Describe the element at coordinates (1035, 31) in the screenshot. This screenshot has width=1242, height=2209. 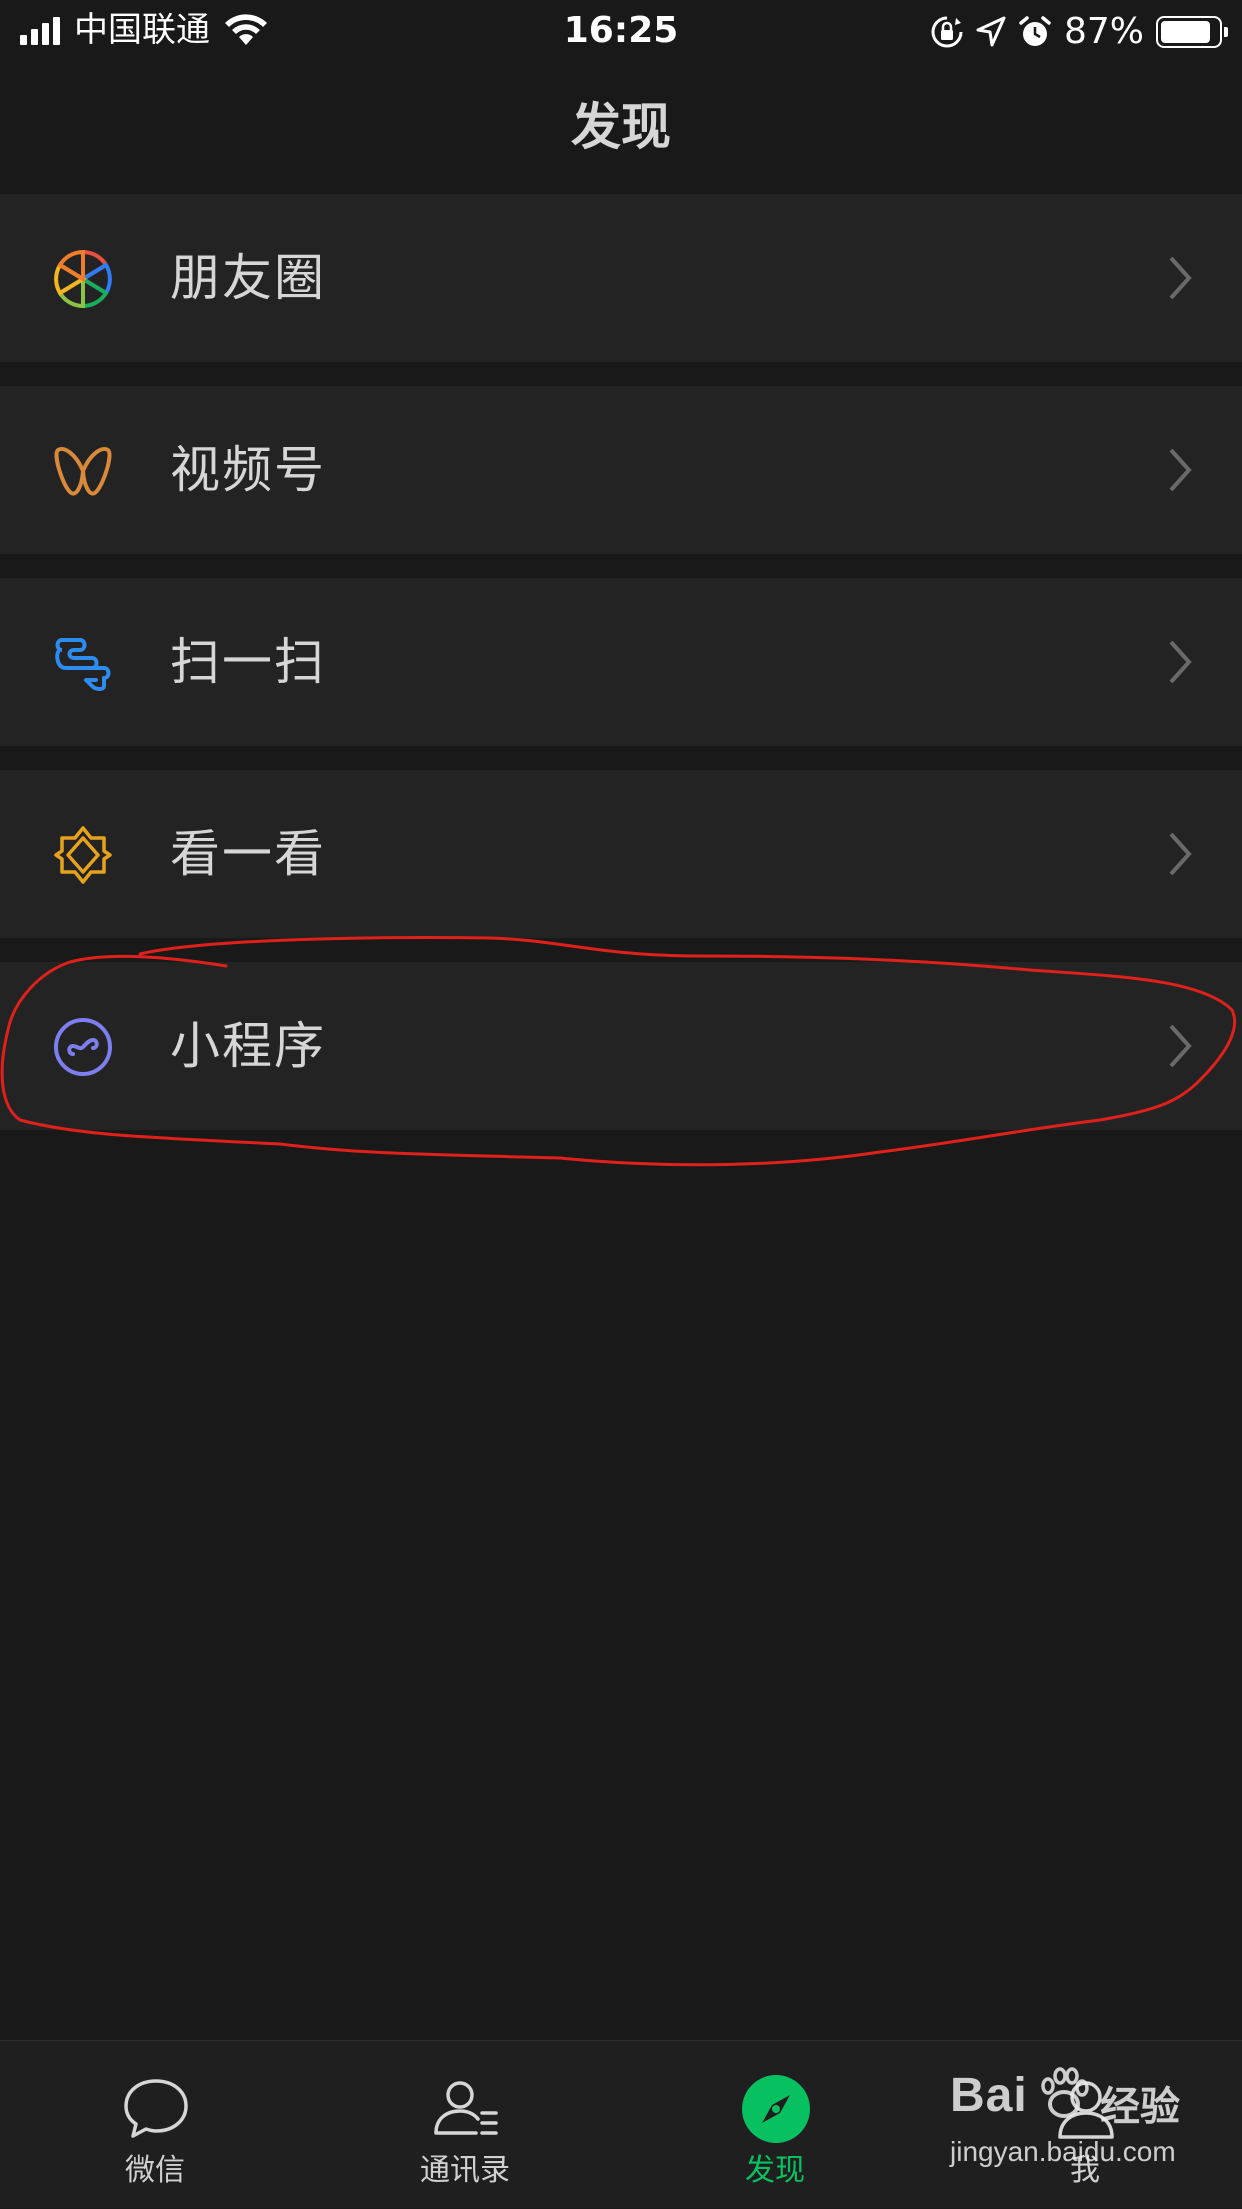
I see `alarm-icon` at that location.